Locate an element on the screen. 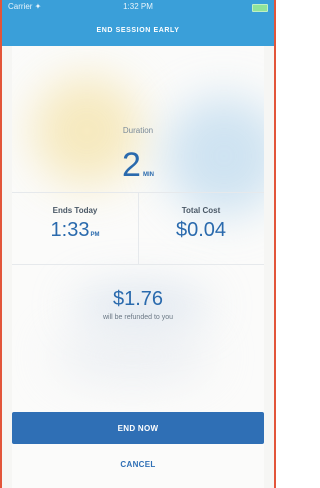 This screenshot has height=488, width=320. divider is located at coordinates (138, 264).